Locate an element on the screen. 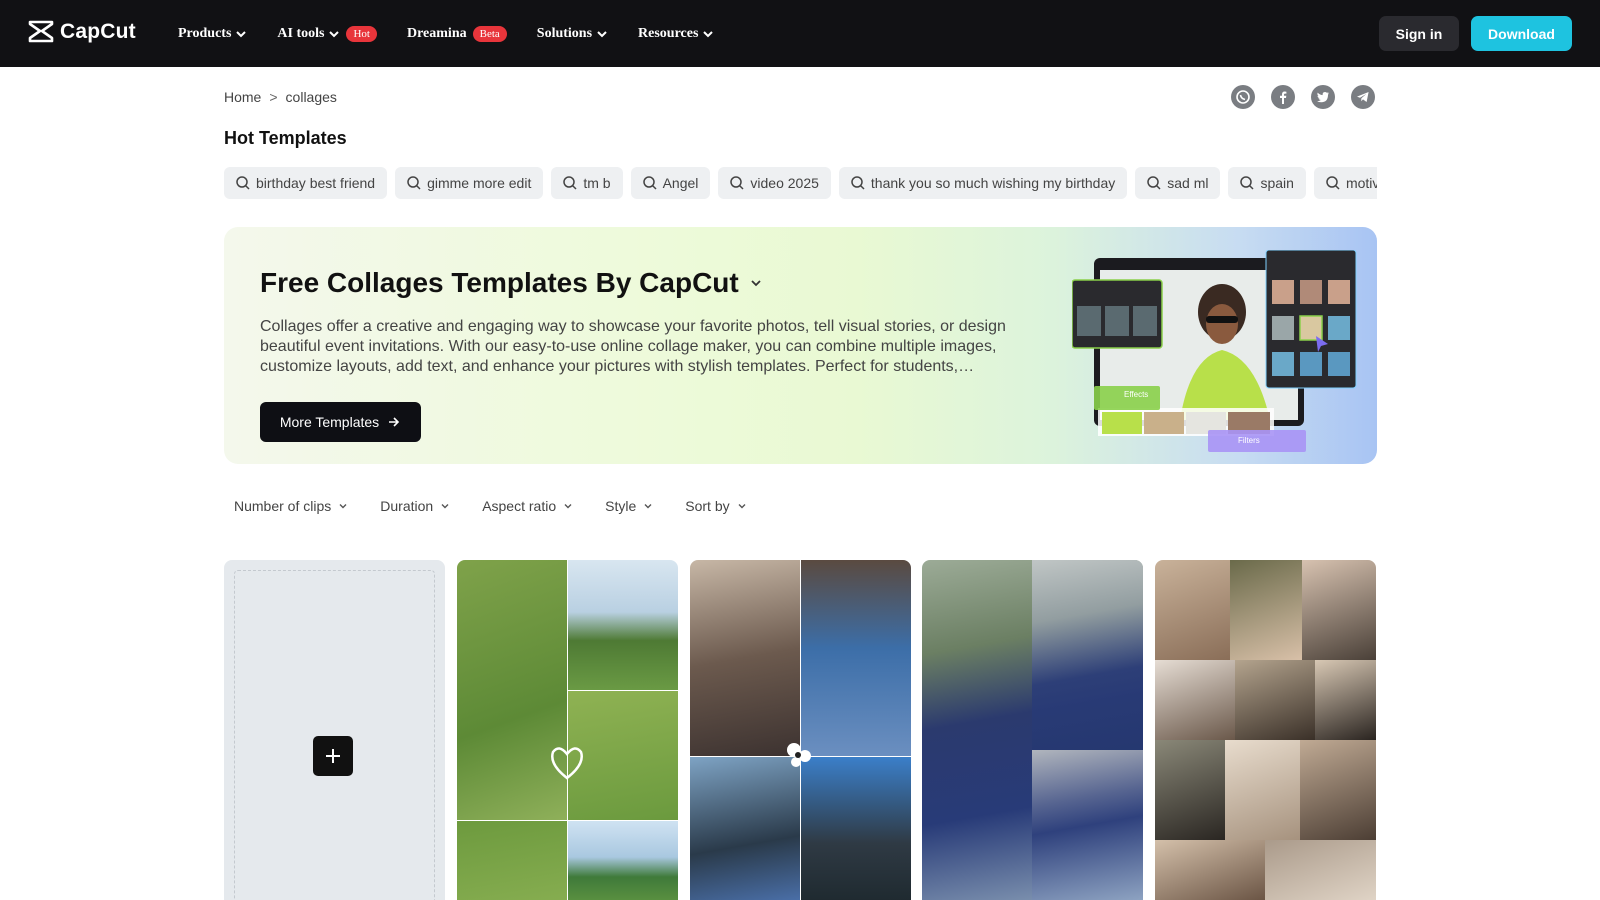  editor-mockup-image is located at coordinates (1214, 350).